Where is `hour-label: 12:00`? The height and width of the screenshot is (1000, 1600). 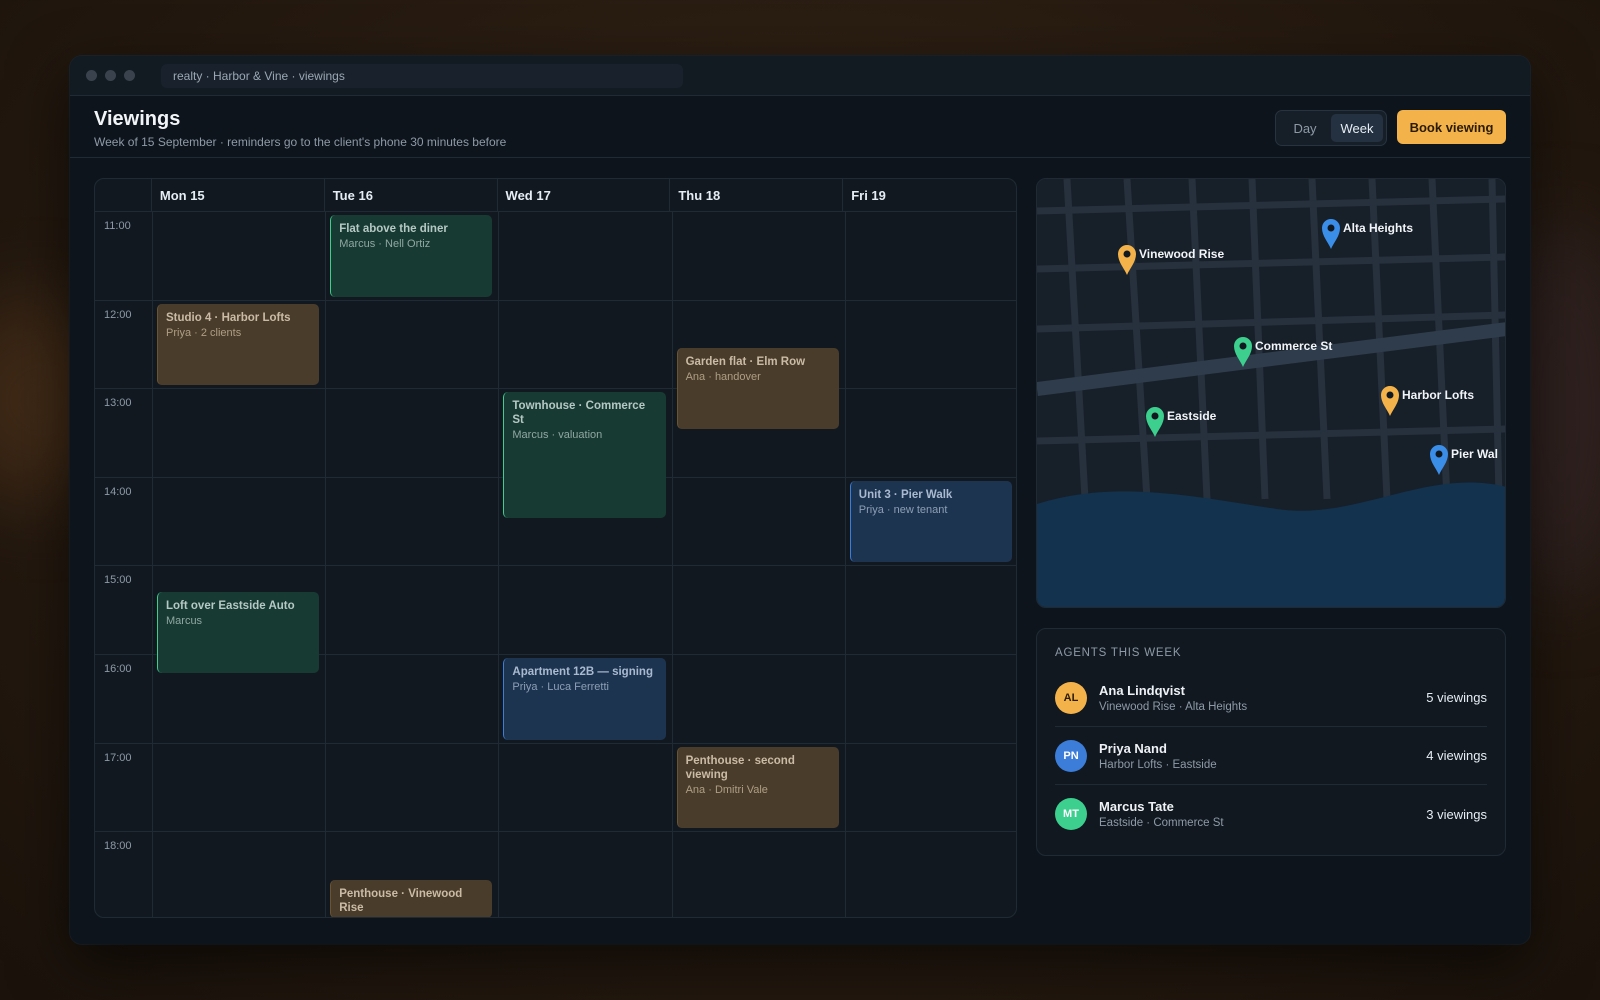
hour-label: 12:00 is located at coordinates (118, 314).